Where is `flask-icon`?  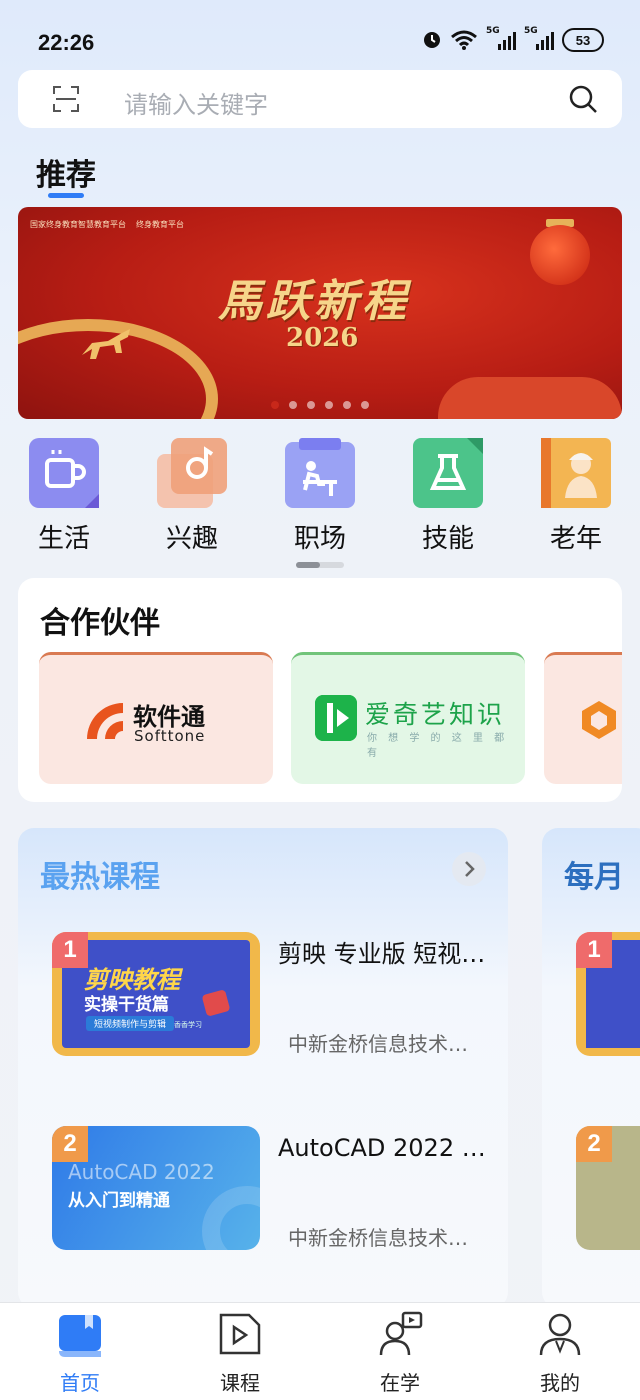
flask-icon is located at coordinates (448, 473).